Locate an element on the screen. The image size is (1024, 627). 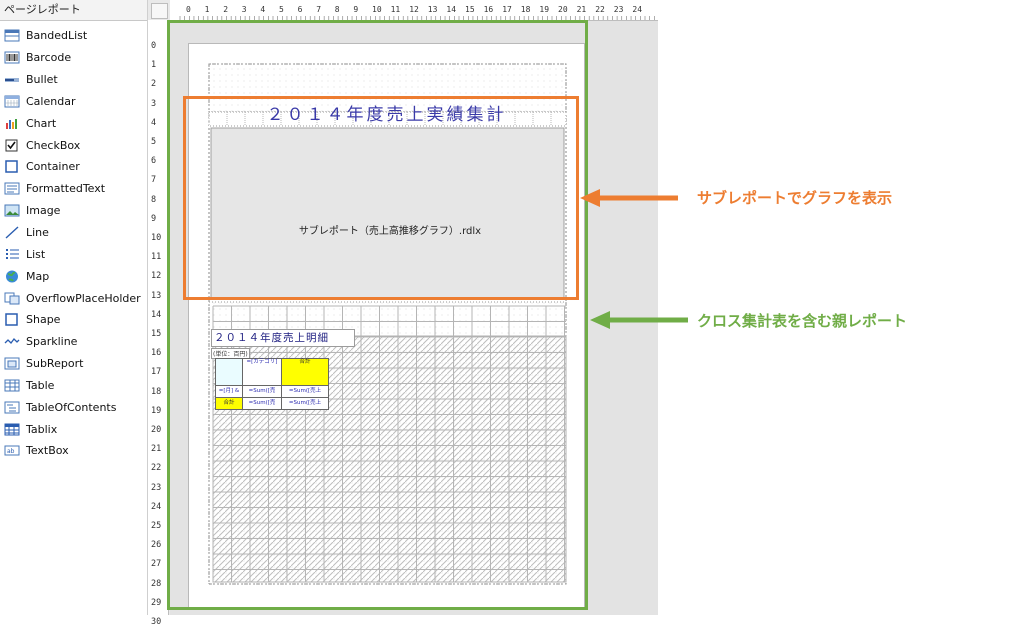
ruler-tick-label: 16 is located at coordinates (156, 353).